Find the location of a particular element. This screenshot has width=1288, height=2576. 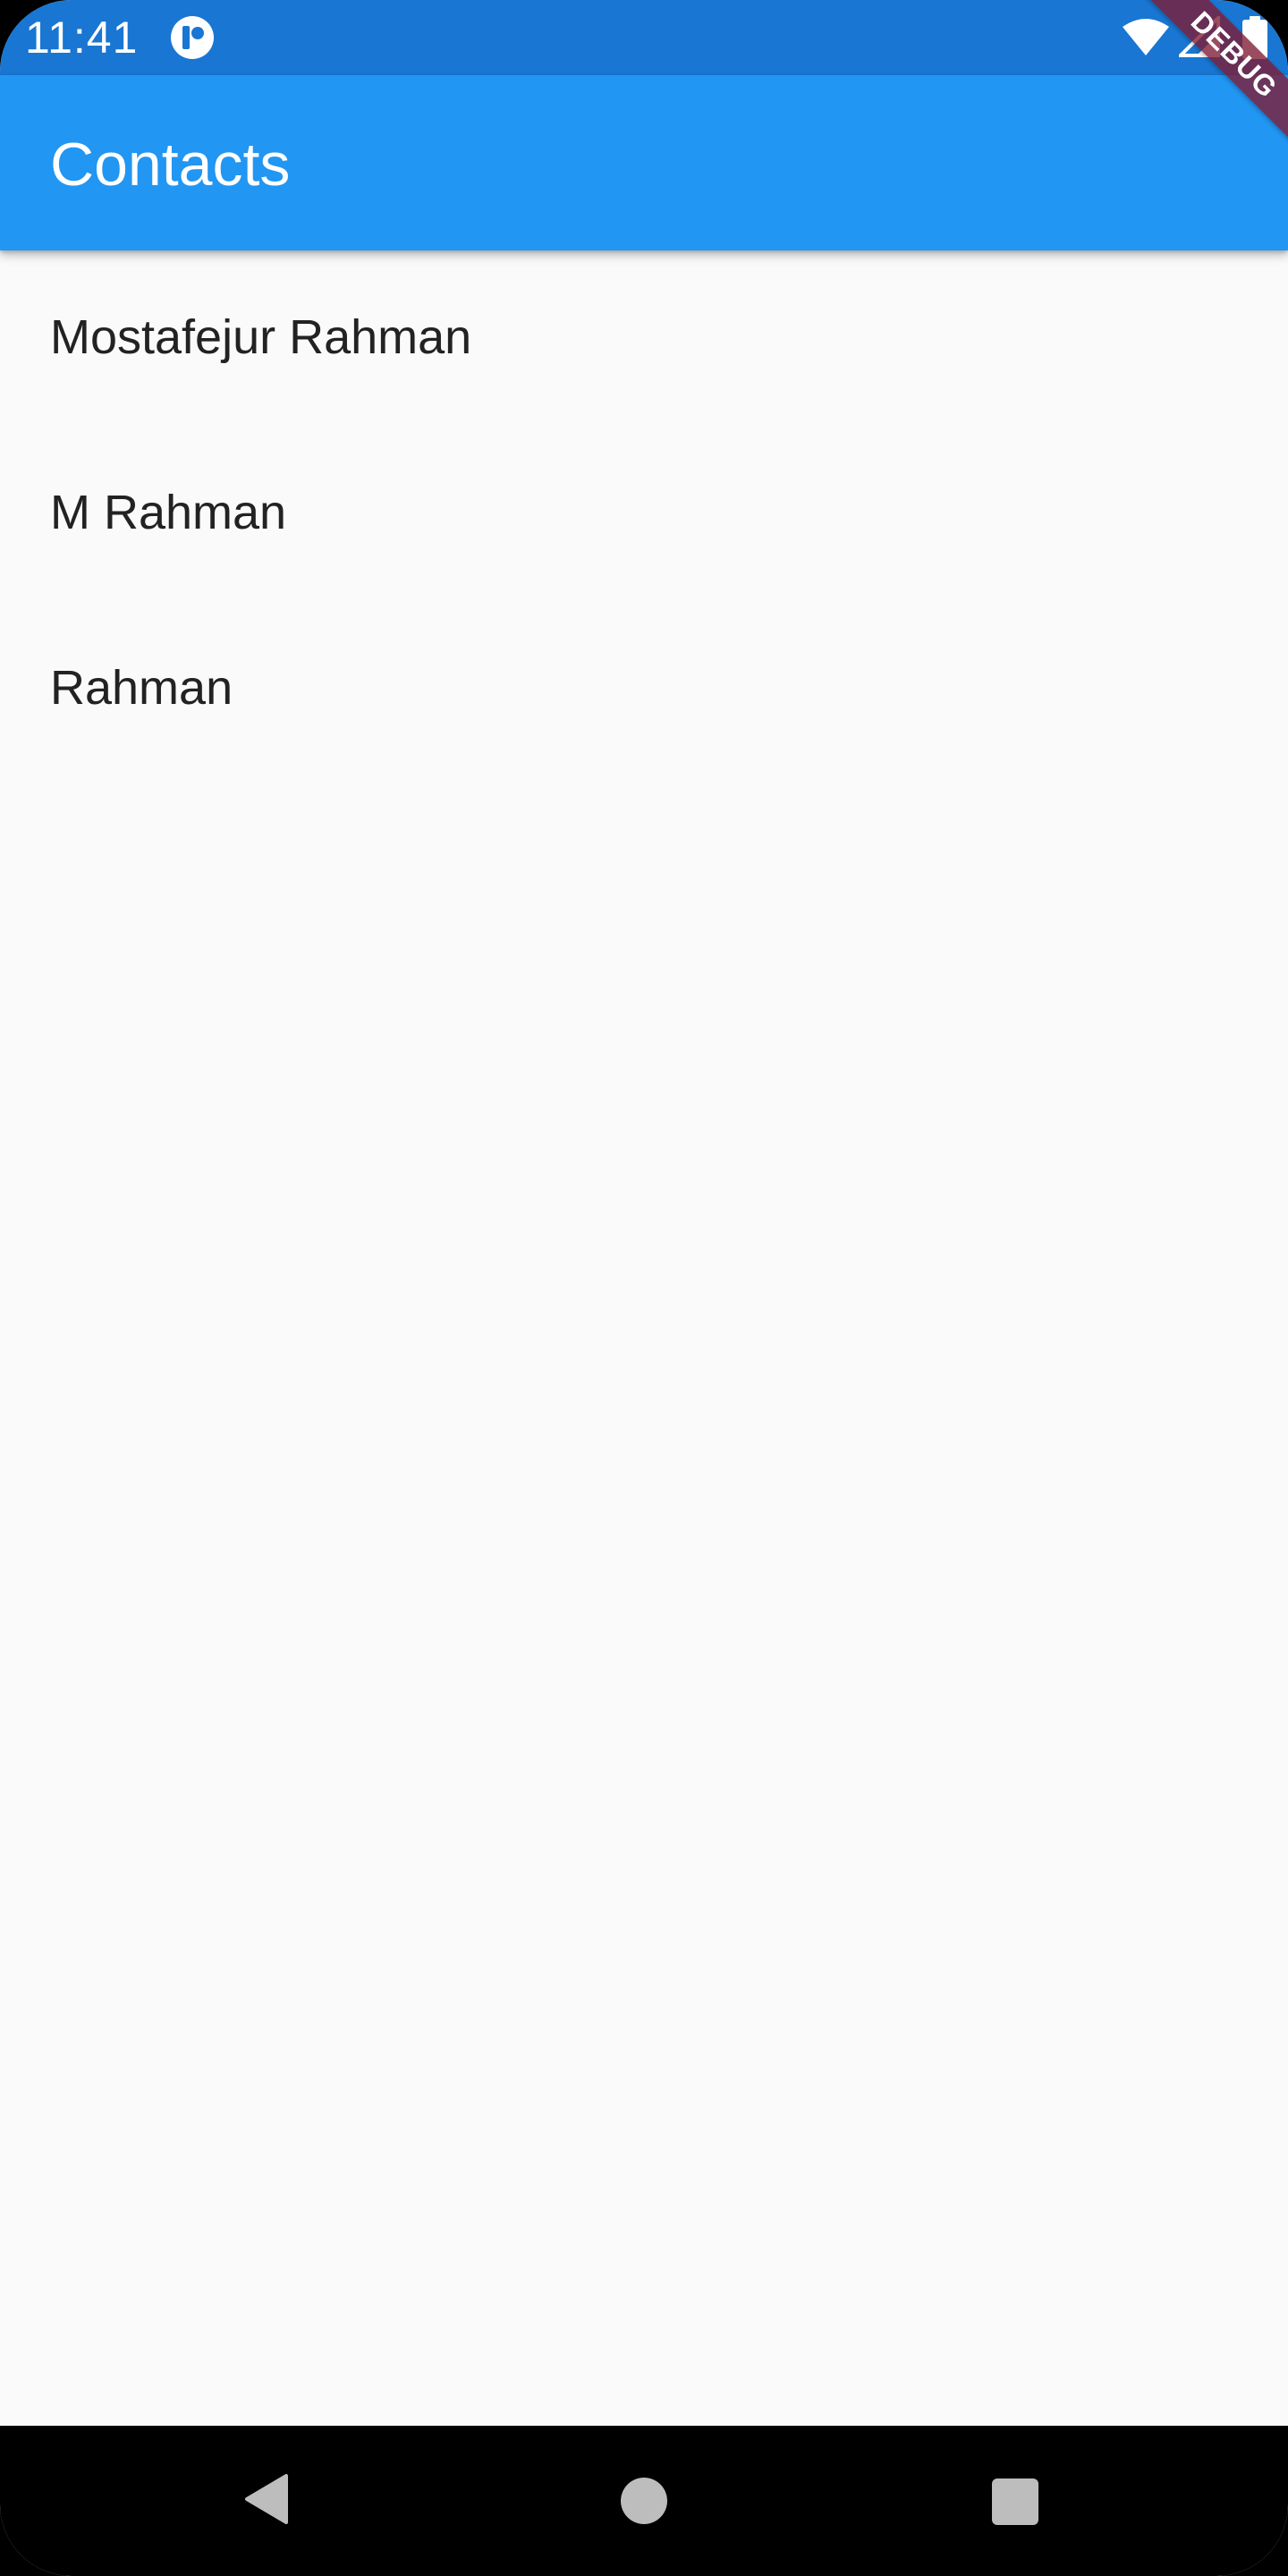

cellular-signal-icon is located at coordinates (1198, 37).